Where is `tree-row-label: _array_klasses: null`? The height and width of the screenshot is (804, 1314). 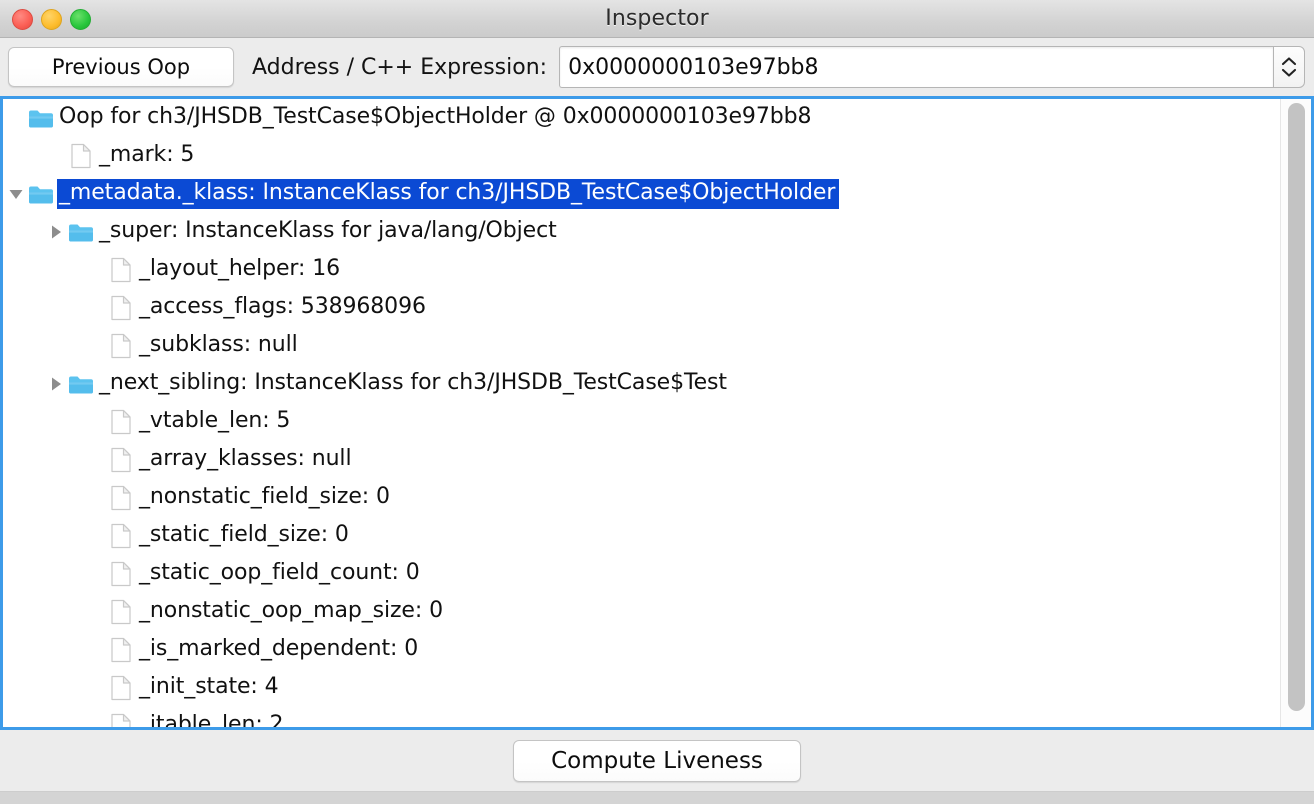 tree-row-label: _array_klasses: null is located at coordinates (245, 458).